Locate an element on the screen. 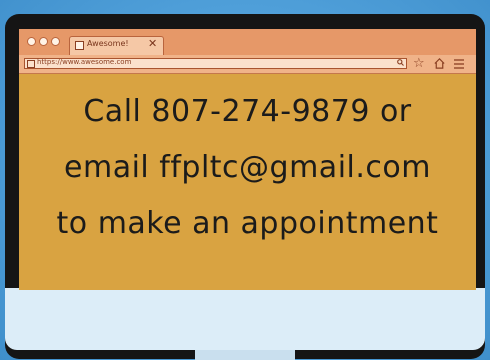 The height and width of the screenshot is (360, 490). message-line-2: email ffpltc@gmail.com is located at coordinates (247, 167).